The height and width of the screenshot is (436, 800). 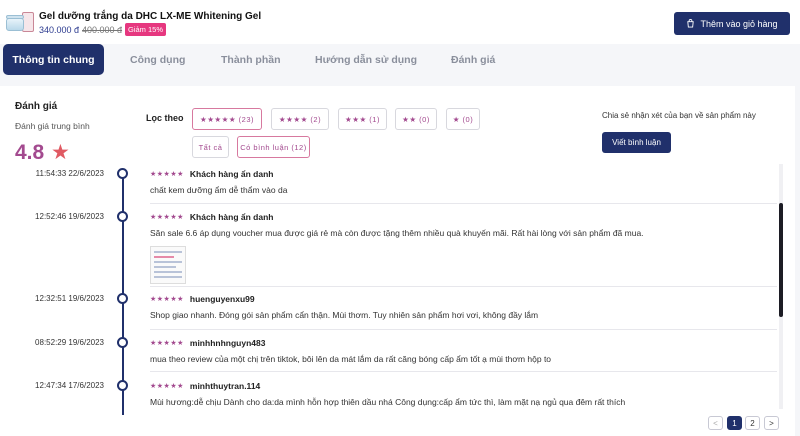 I want to click on filter-1-star: ★ (0), so click(x=463, y=119).